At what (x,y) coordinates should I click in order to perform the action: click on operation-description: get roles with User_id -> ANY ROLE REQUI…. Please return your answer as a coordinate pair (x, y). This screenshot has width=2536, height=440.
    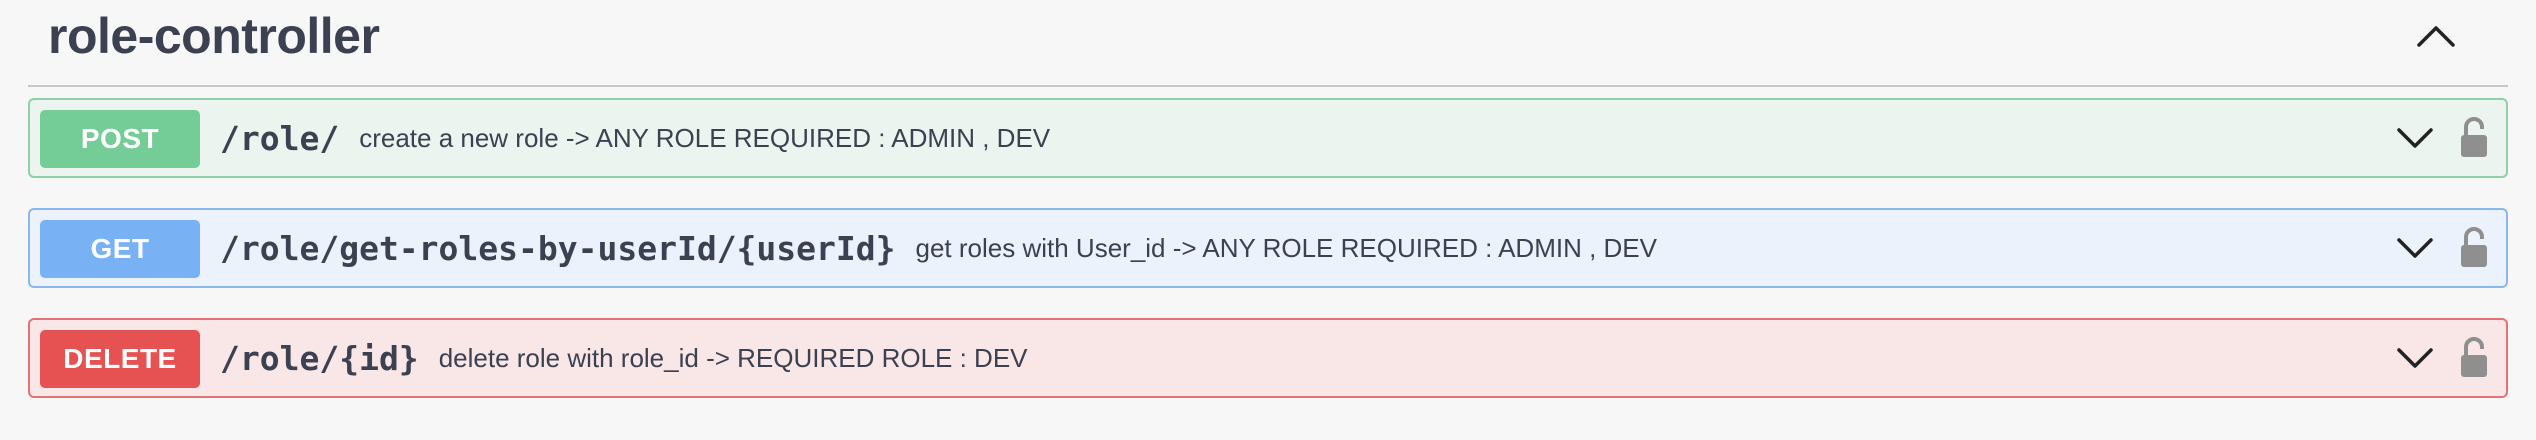
    Looking at the image, I should click on (1286, 247).